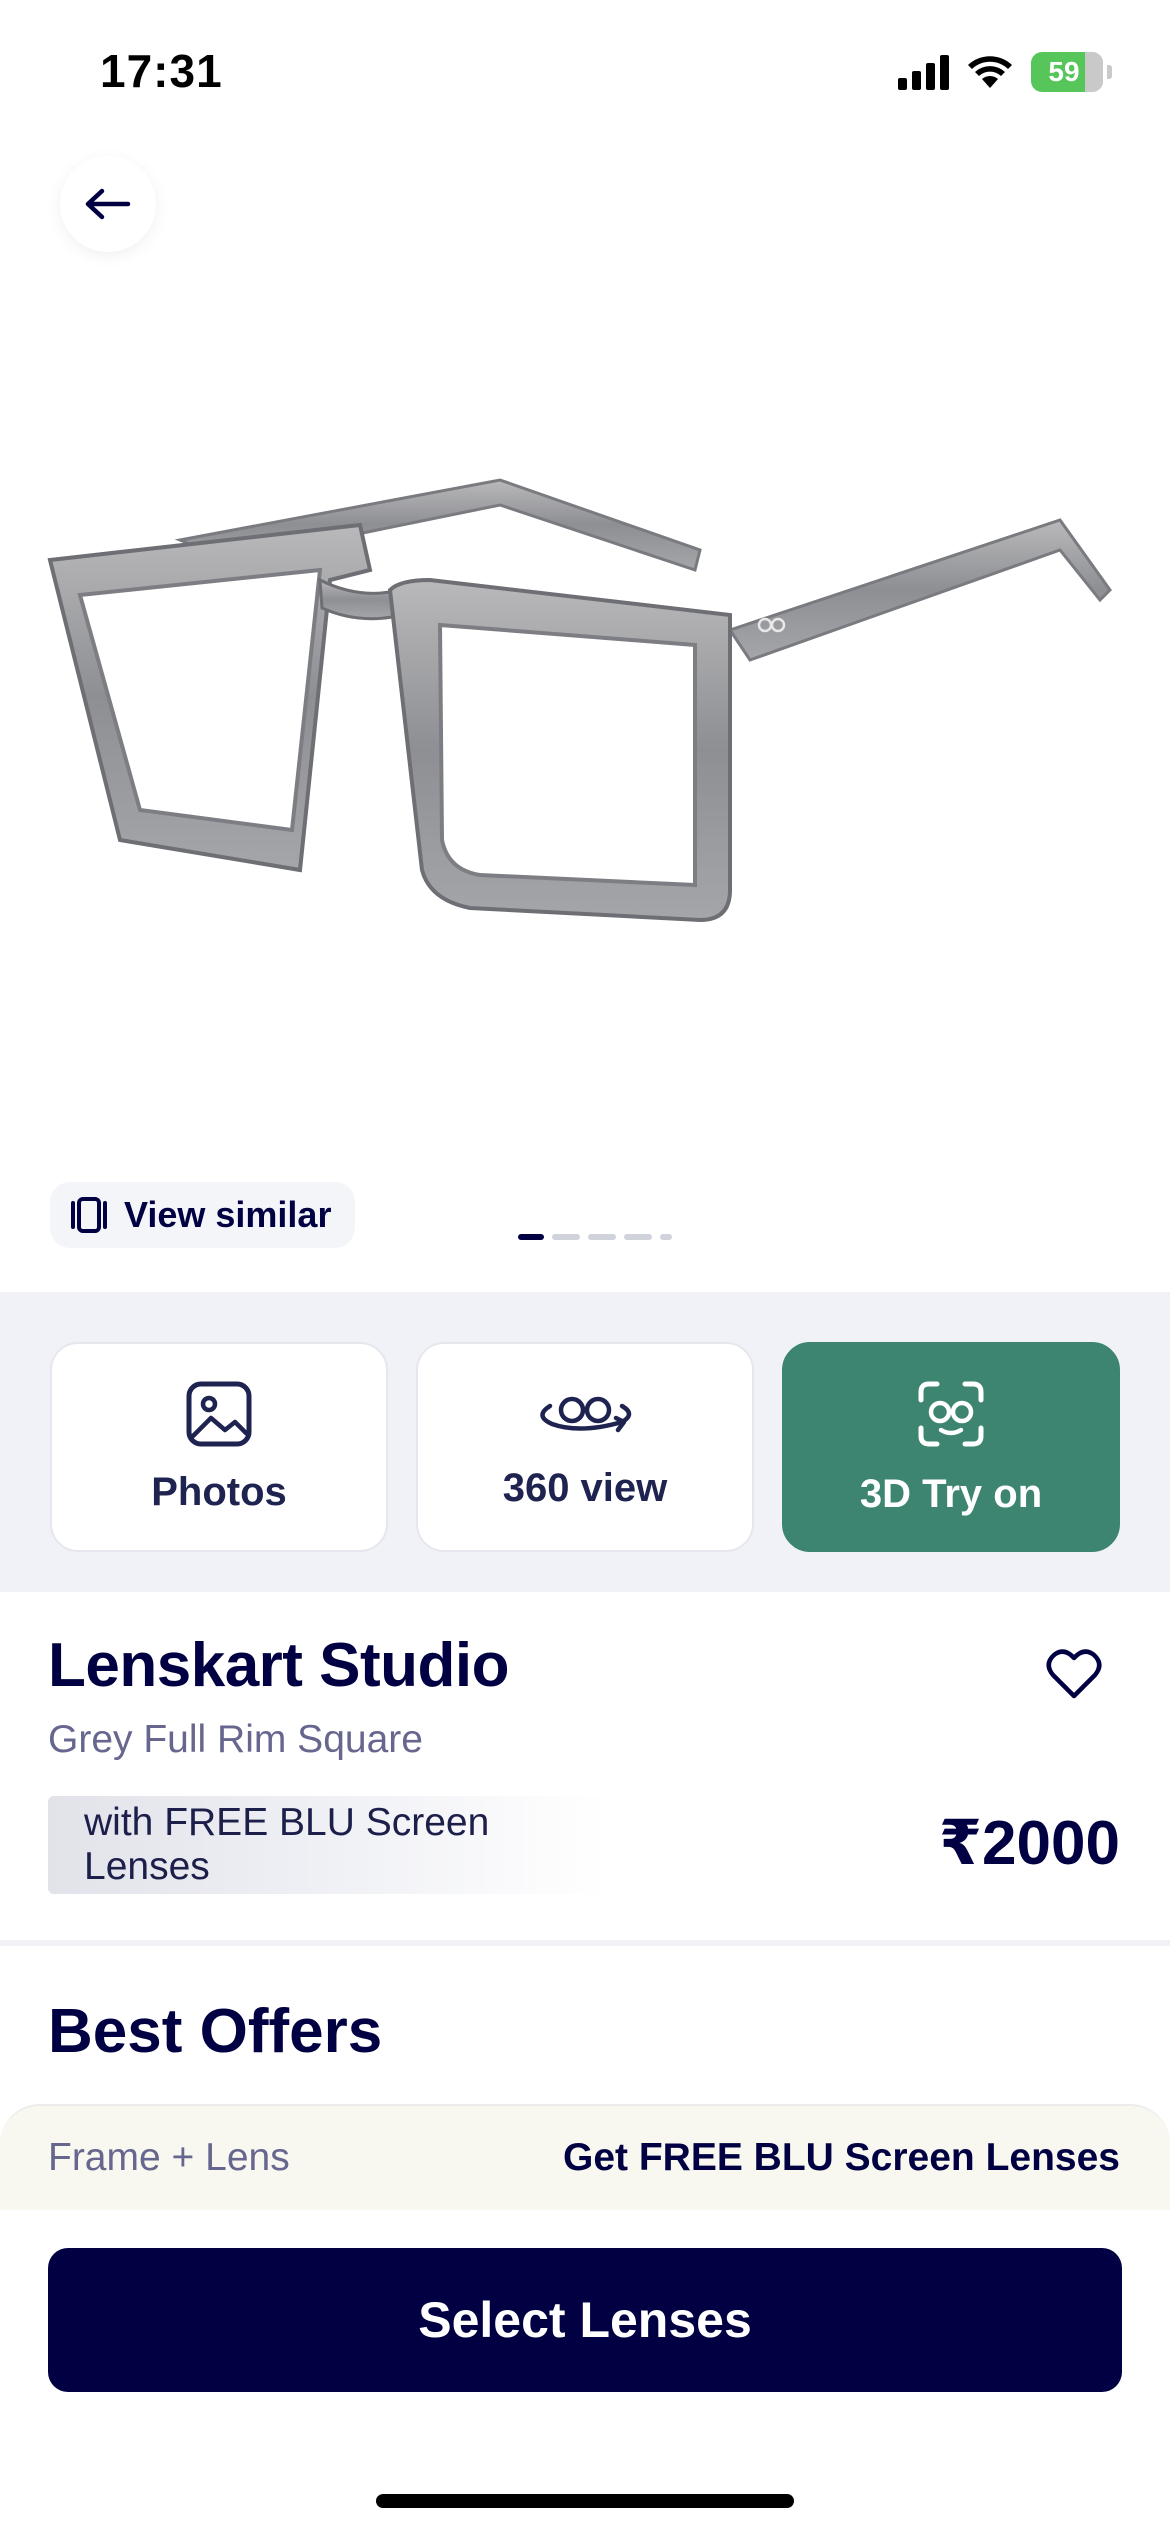 Image resolution: width=1170 pixels, height=2532 pixels. I want to click on cellular-signal-icon, so click(923, 72).